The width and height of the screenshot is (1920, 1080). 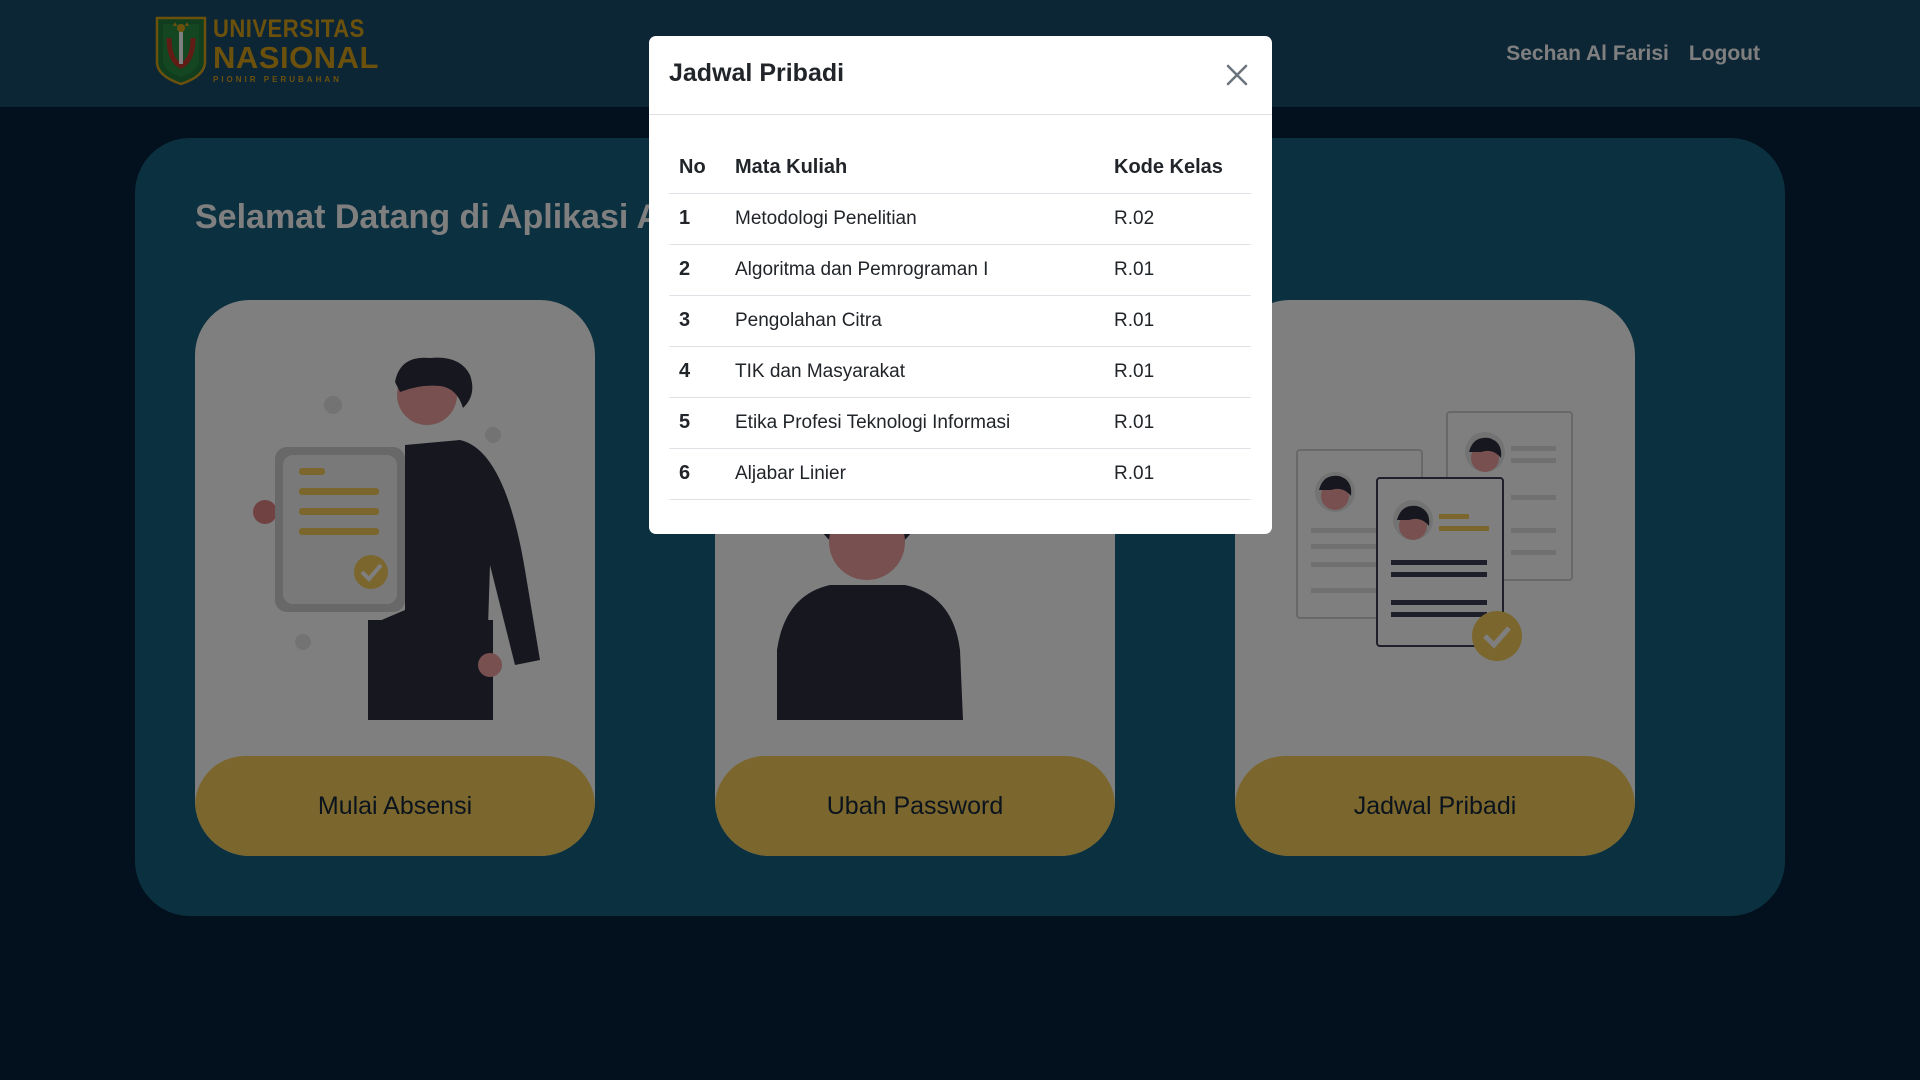 I want to click on table-header-row: No Mata Kuliah Kode Kelas, so click(x=960, y=168).